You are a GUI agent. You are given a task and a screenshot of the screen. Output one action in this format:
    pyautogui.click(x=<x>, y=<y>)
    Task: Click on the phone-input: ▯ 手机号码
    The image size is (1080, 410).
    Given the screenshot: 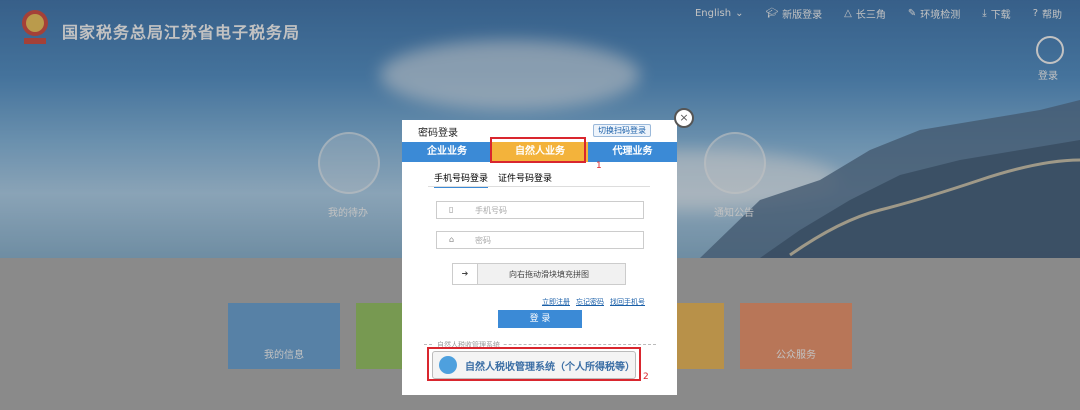 What is the action you would take?
    pyautogui.click(x=540, y=210)
    